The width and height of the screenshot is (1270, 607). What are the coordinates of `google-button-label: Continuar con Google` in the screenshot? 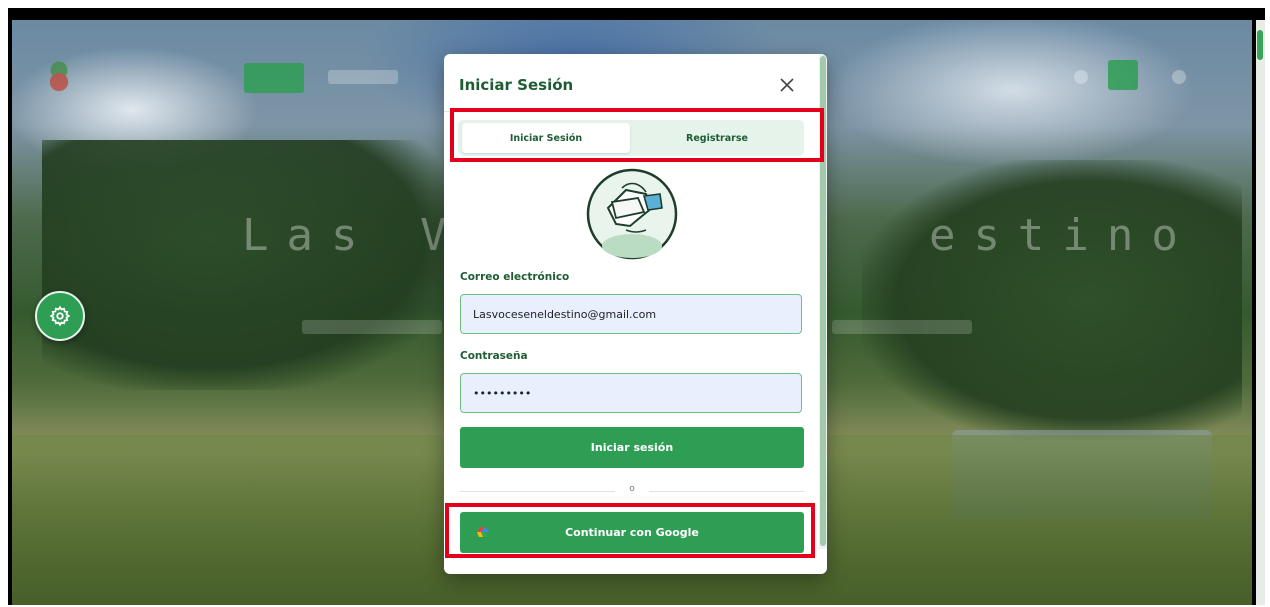 It's located at (632, 532).